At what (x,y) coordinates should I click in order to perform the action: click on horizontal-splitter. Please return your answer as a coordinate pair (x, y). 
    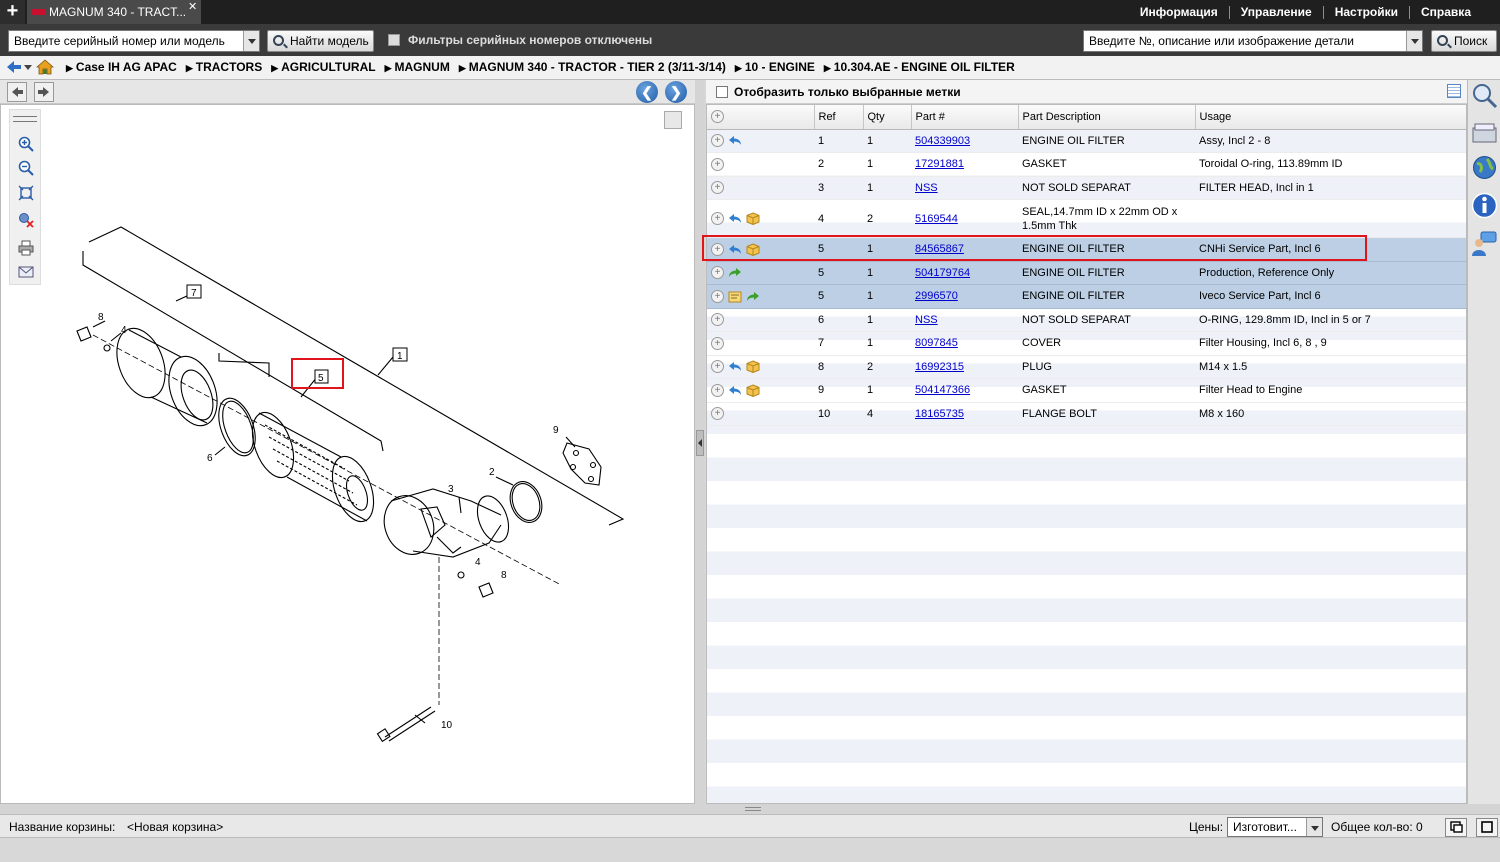
    Looking at the image, I should click on (750, 809).